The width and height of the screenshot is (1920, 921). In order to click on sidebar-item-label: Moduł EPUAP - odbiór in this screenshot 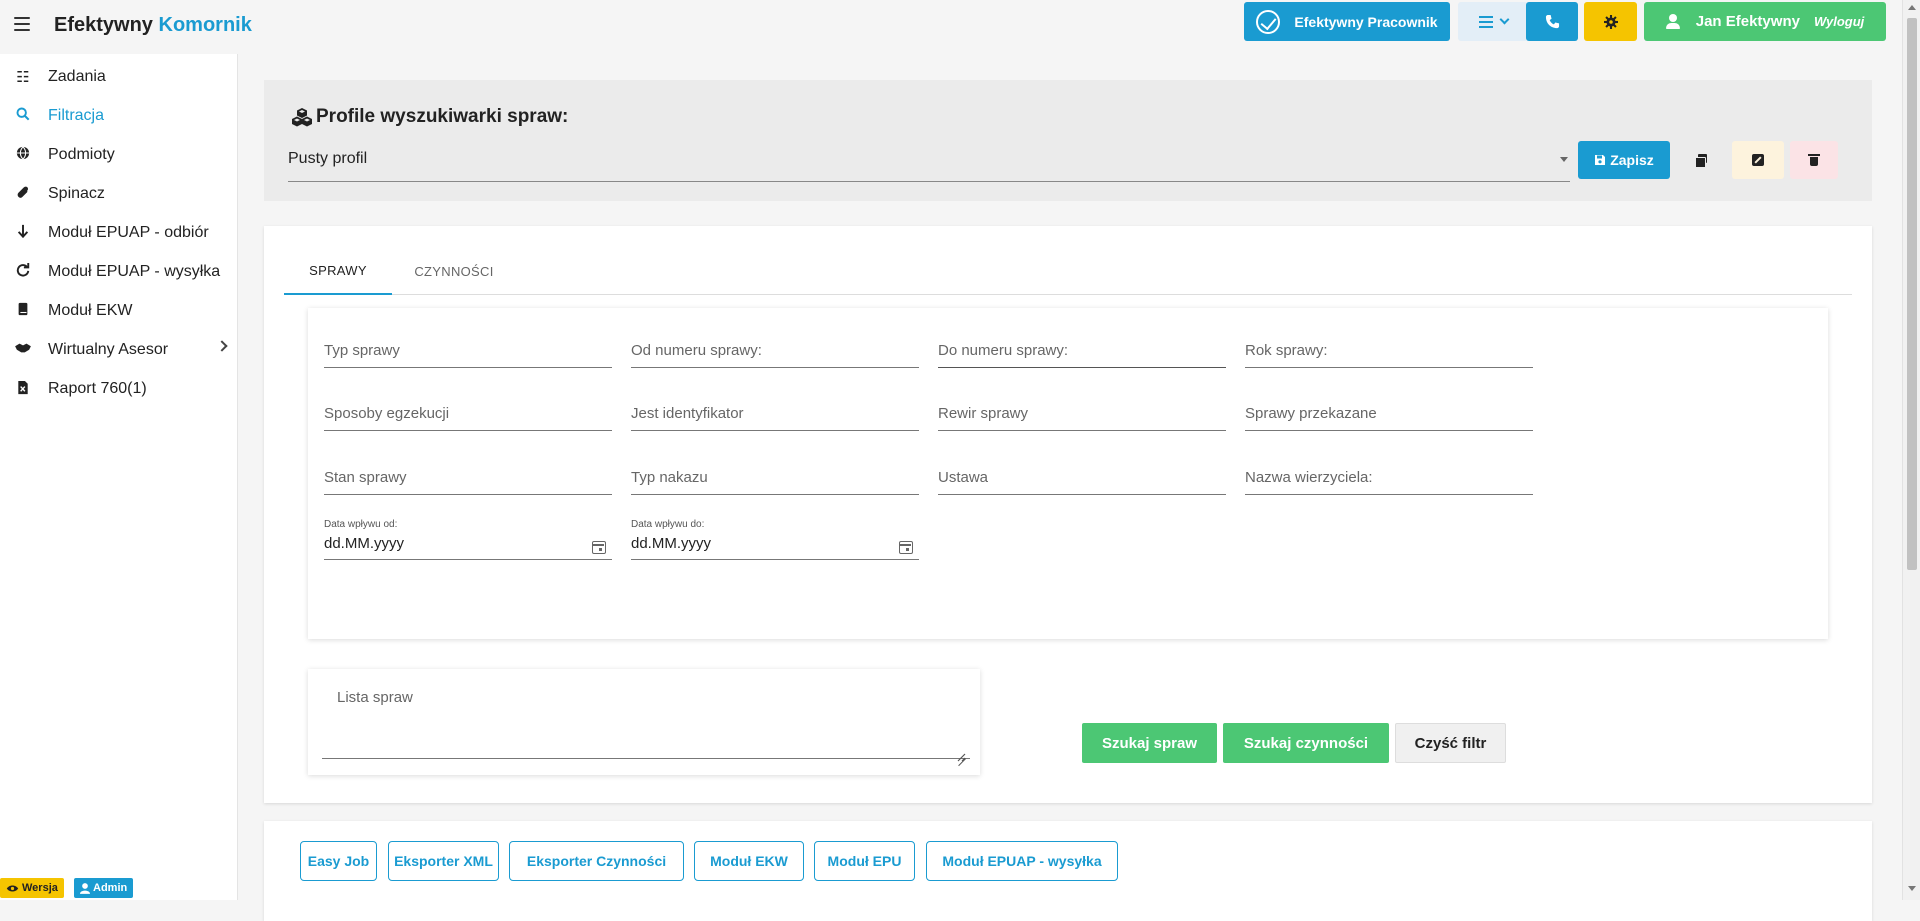, I will do `click(128, 232)`.